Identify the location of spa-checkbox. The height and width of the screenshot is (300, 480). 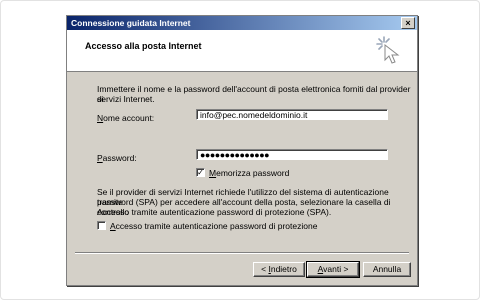
(101, 225).